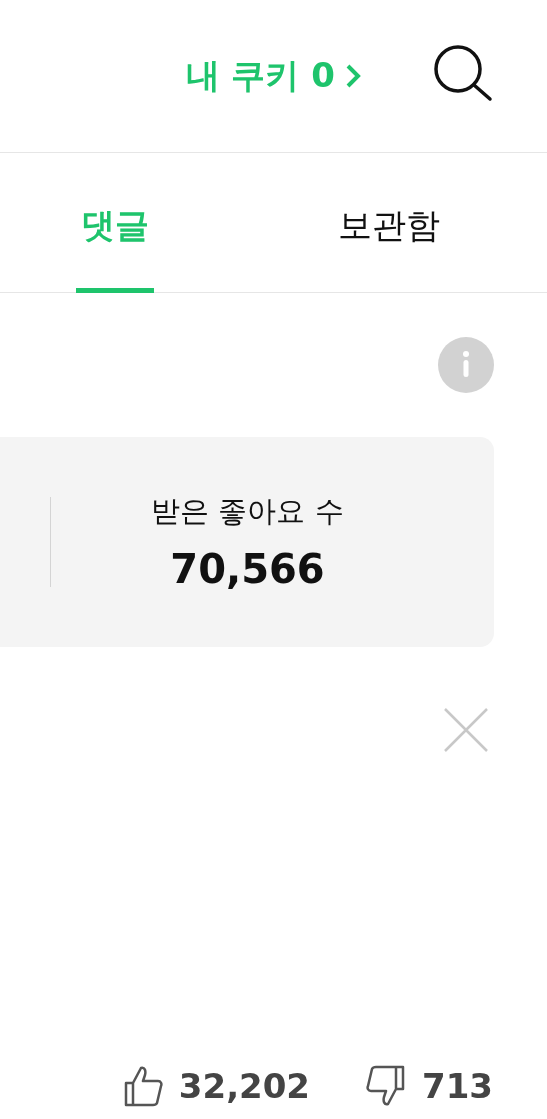  I want to click on stat-label: 받은 좋아요 수, so click(247, 511).